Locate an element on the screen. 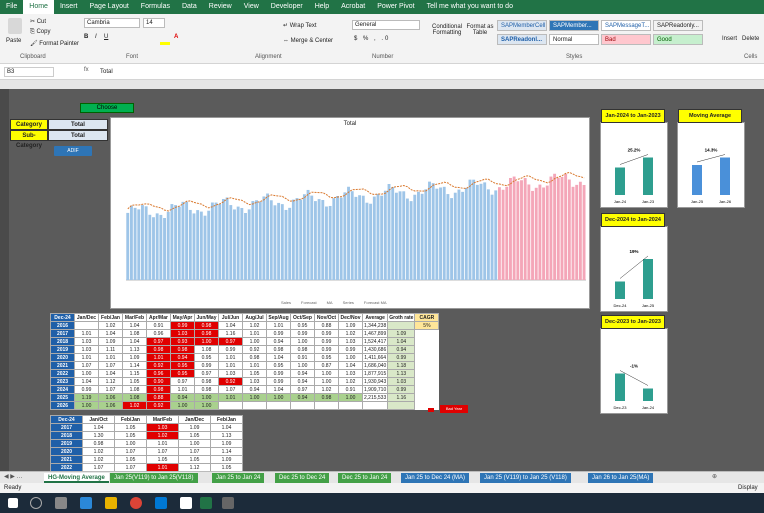 Image resolution: width=764 pixels, height=513 pixels. small-cell: 1.03 is located at coordinates (162, 427).